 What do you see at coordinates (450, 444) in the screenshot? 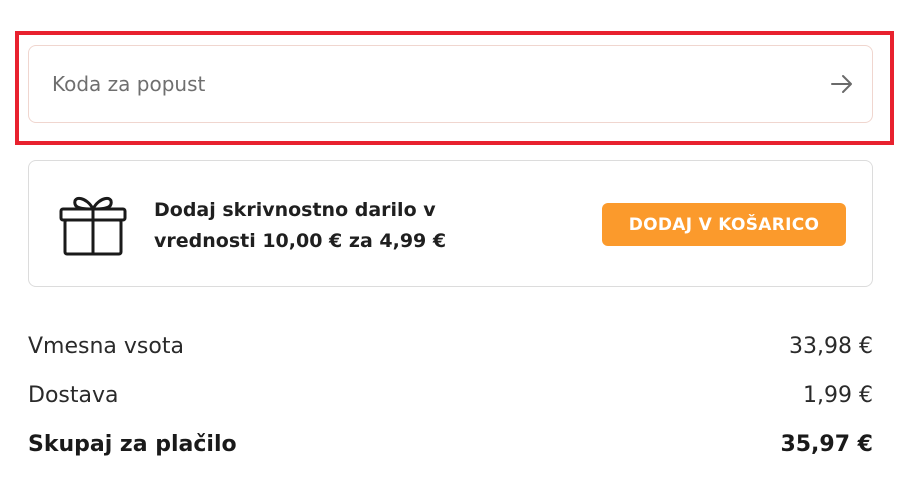
I see `total-row: Skupaj za plačilo 35,97 €` at bounding box center [450, 444].